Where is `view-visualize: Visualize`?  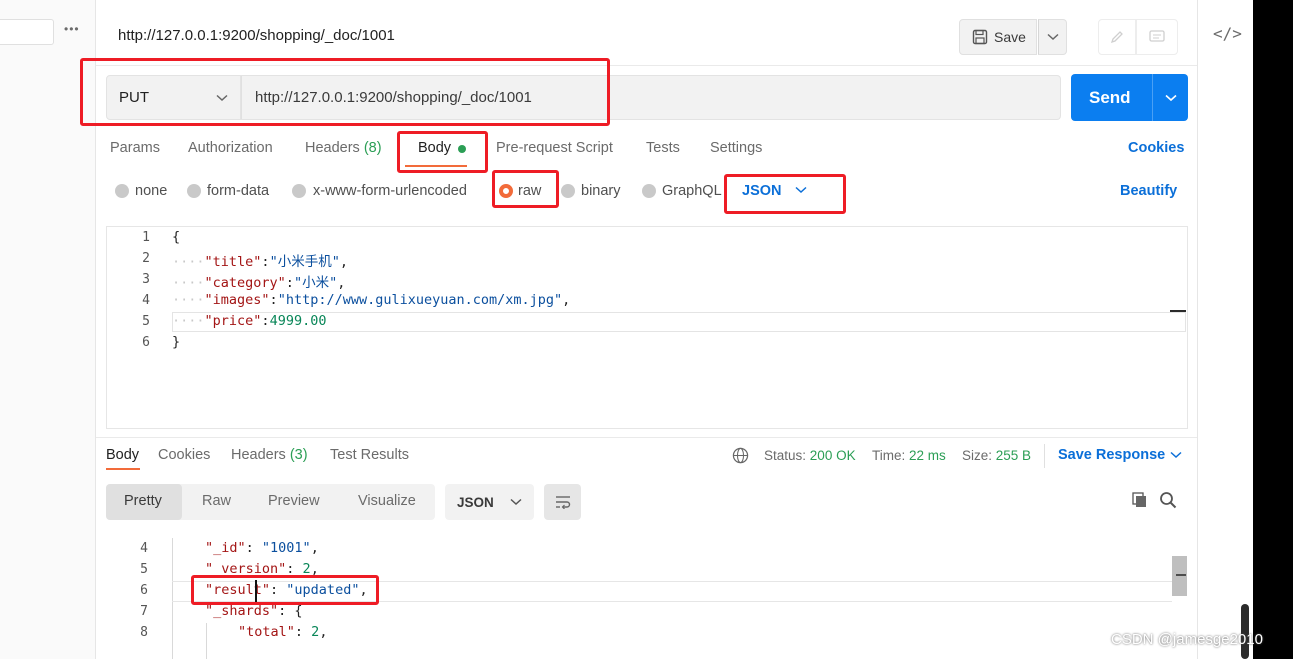 view-visualize: Visualize is located at coordinates (387, 501).